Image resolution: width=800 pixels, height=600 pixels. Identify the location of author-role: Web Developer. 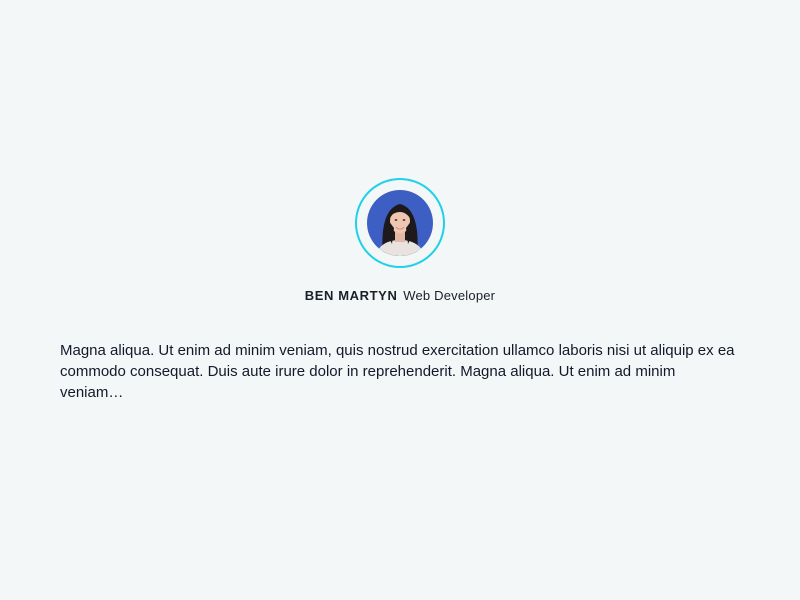
(449, 295).